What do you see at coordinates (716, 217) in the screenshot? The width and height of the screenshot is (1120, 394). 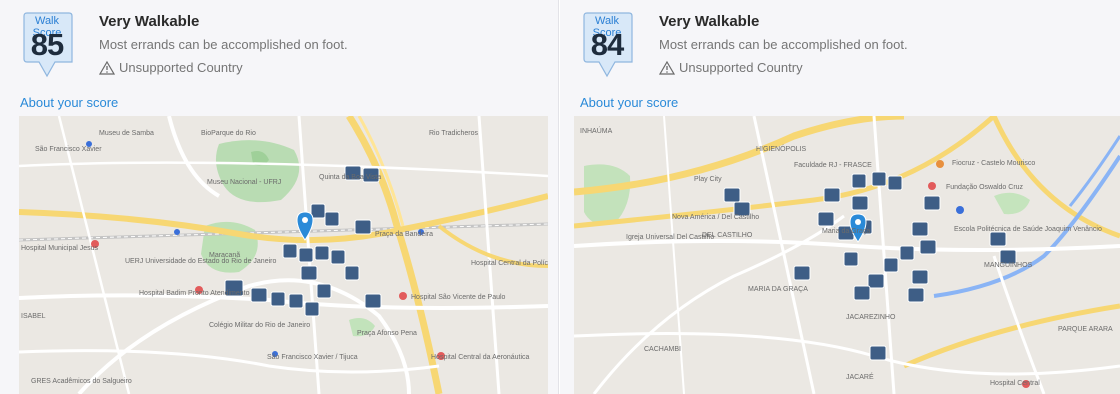 I see `map-place-label: Nova América / Del Castilho` at bounding box center [716, 217].